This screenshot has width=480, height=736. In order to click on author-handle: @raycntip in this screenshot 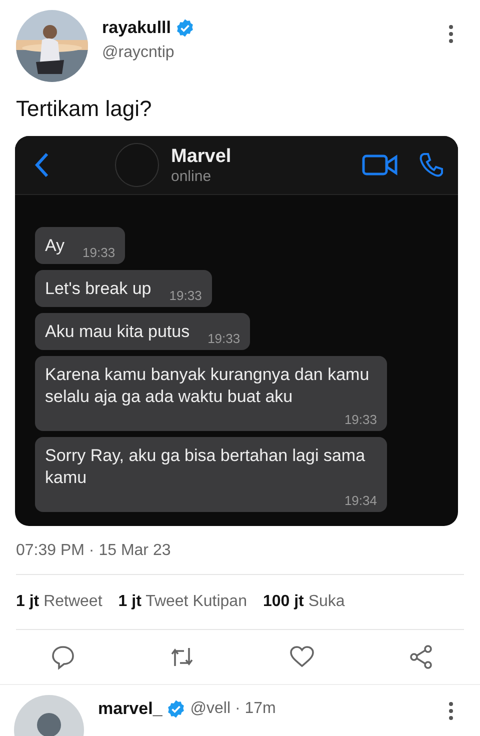, I will do `click(268, 53)`.